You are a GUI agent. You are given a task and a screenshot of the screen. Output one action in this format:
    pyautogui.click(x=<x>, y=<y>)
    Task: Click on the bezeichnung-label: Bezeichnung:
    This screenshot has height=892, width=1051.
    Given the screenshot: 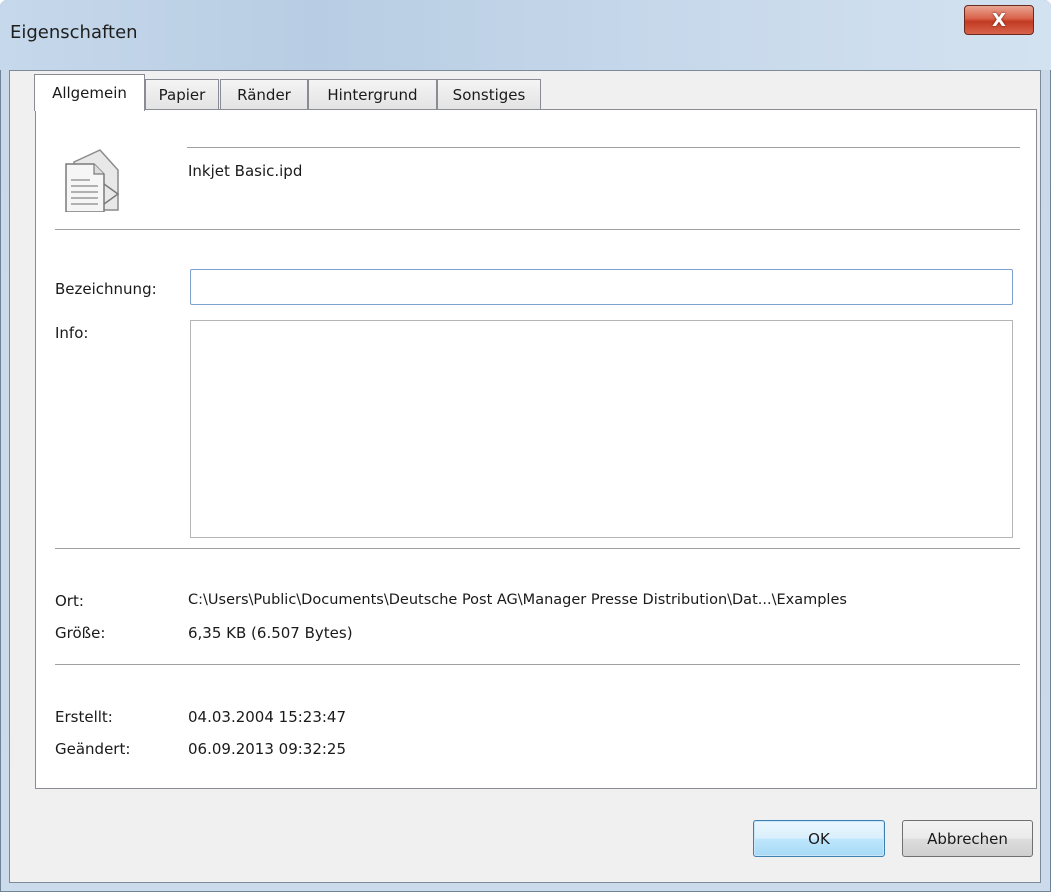 What is the action you would take?
    pyautogui.click(x=106, y=289)
    